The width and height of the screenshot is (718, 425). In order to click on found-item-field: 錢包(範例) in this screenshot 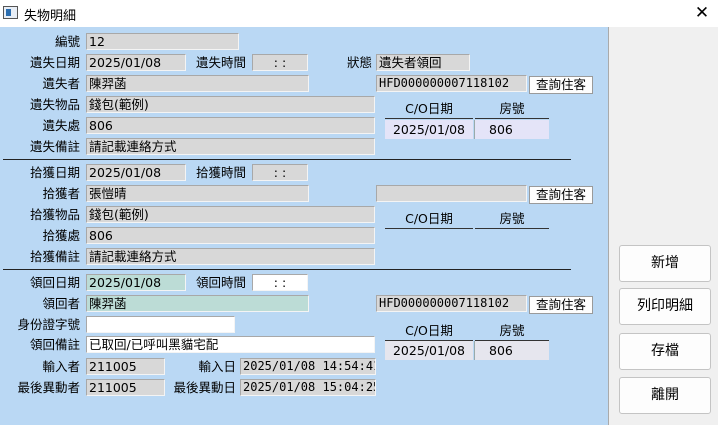, I will do `click(230, 214)`.